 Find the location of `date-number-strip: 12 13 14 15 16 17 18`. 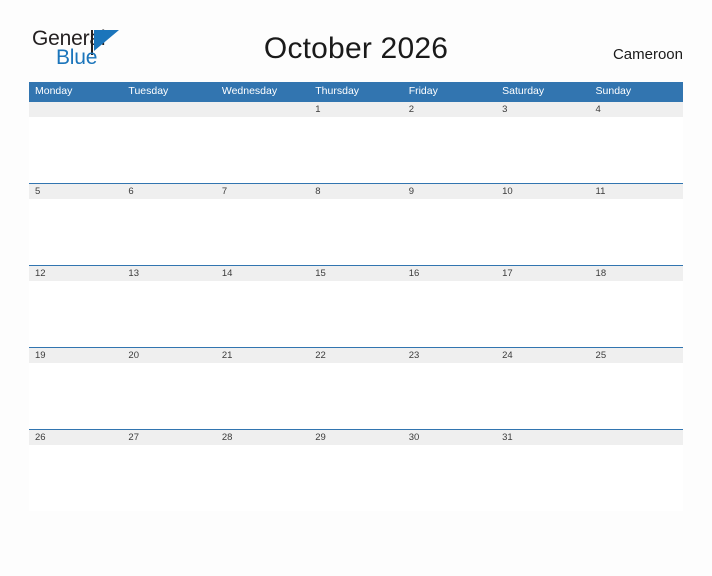

date-number-strip: 12 13 14 15 16 17 18 is located at coordinates (356, 273).